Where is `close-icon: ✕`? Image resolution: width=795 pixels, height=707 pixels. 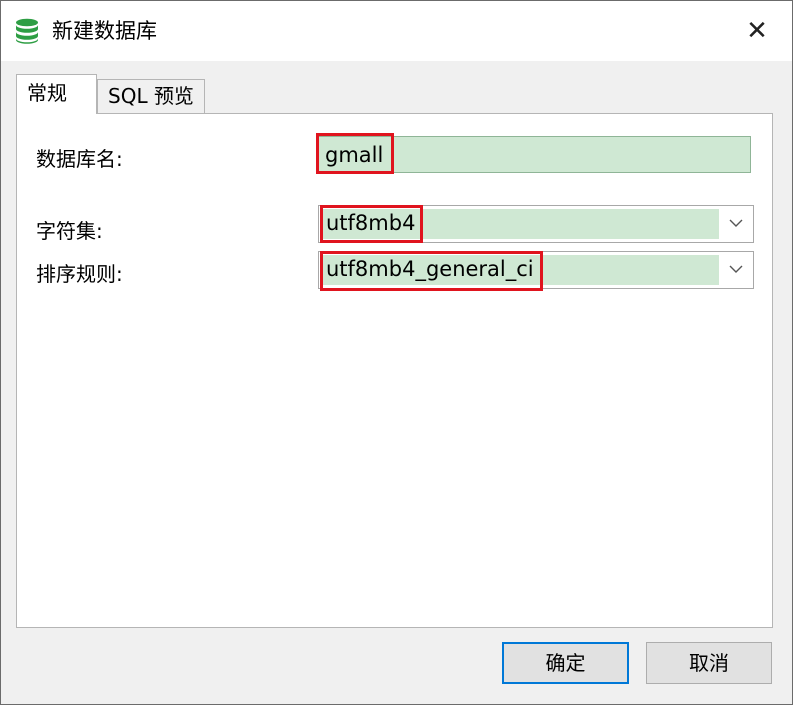 close-icon: ✕ is located at coordinates (757, 31).